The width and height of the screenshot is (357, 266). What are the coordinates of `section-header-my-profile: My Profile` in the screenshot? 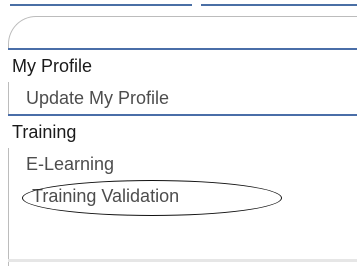 It's located at (182, 66).